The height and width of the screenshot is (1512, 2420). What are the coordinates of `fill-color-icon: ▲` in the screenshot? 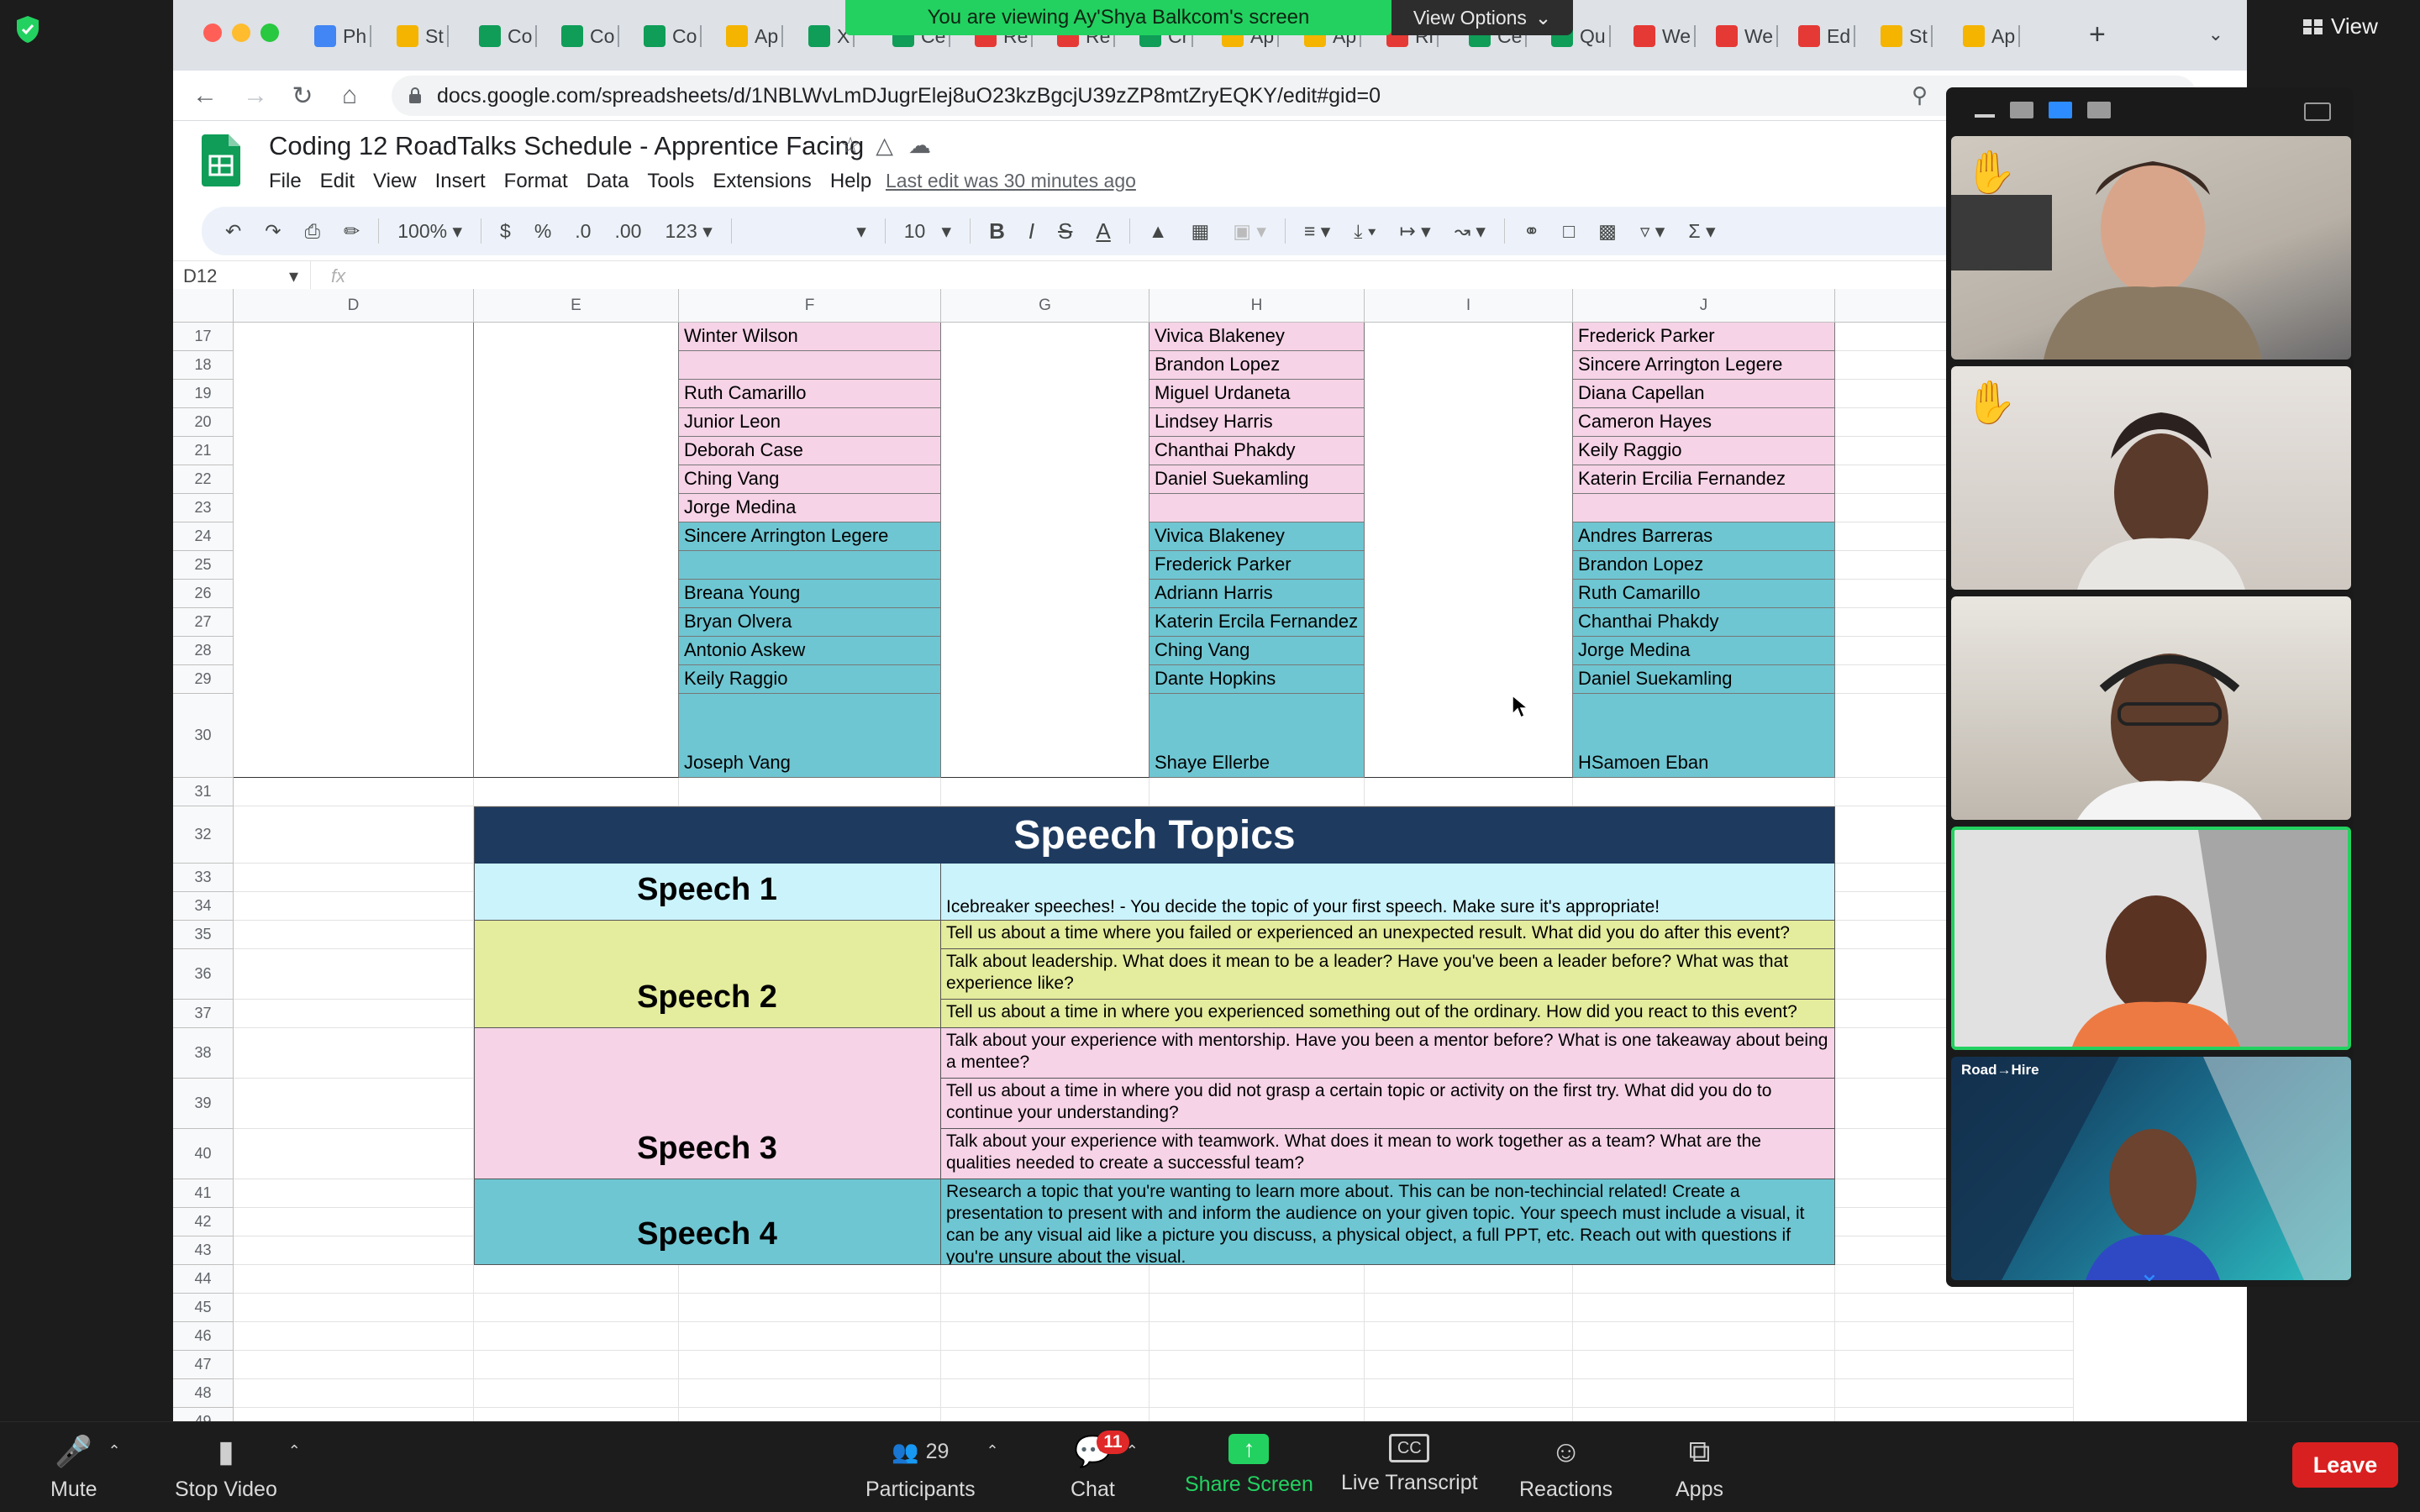 It's located at (1158, 231).